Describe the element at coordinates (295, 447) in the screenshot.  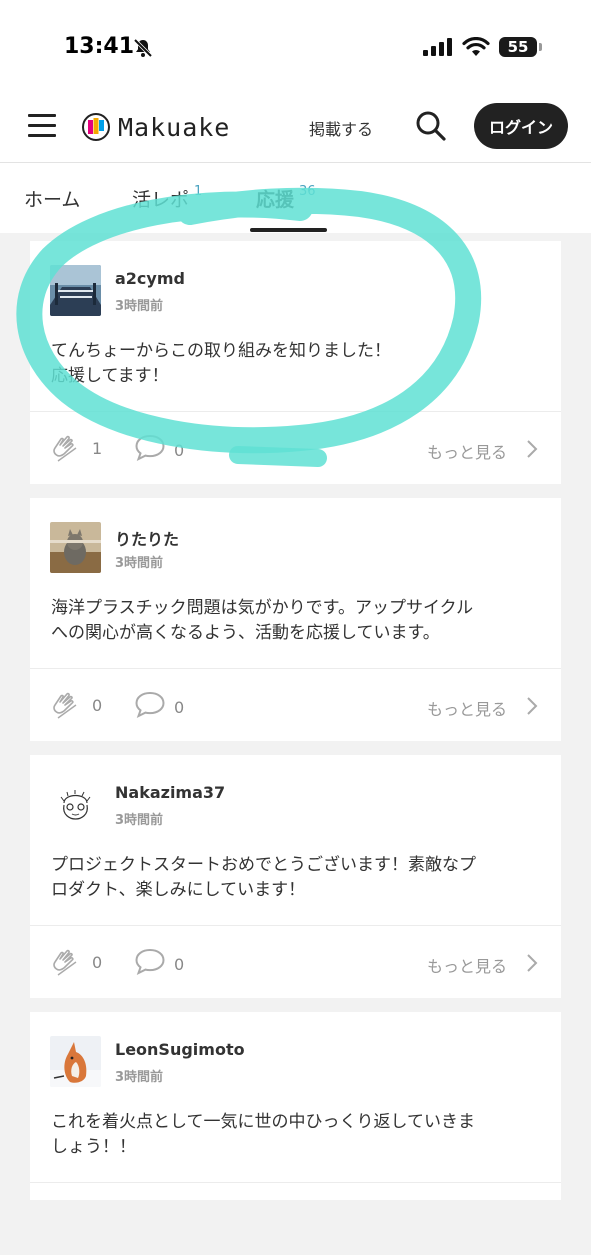
I see `card-footer: 1 0 もっと見る` at that location.